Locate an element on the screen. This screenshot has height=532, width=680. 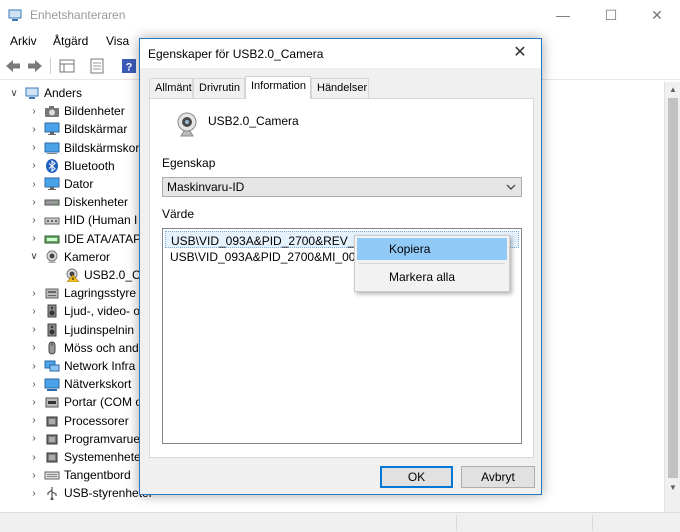
scroll-up-icon: ▲ is located at coordinates (672, 90).